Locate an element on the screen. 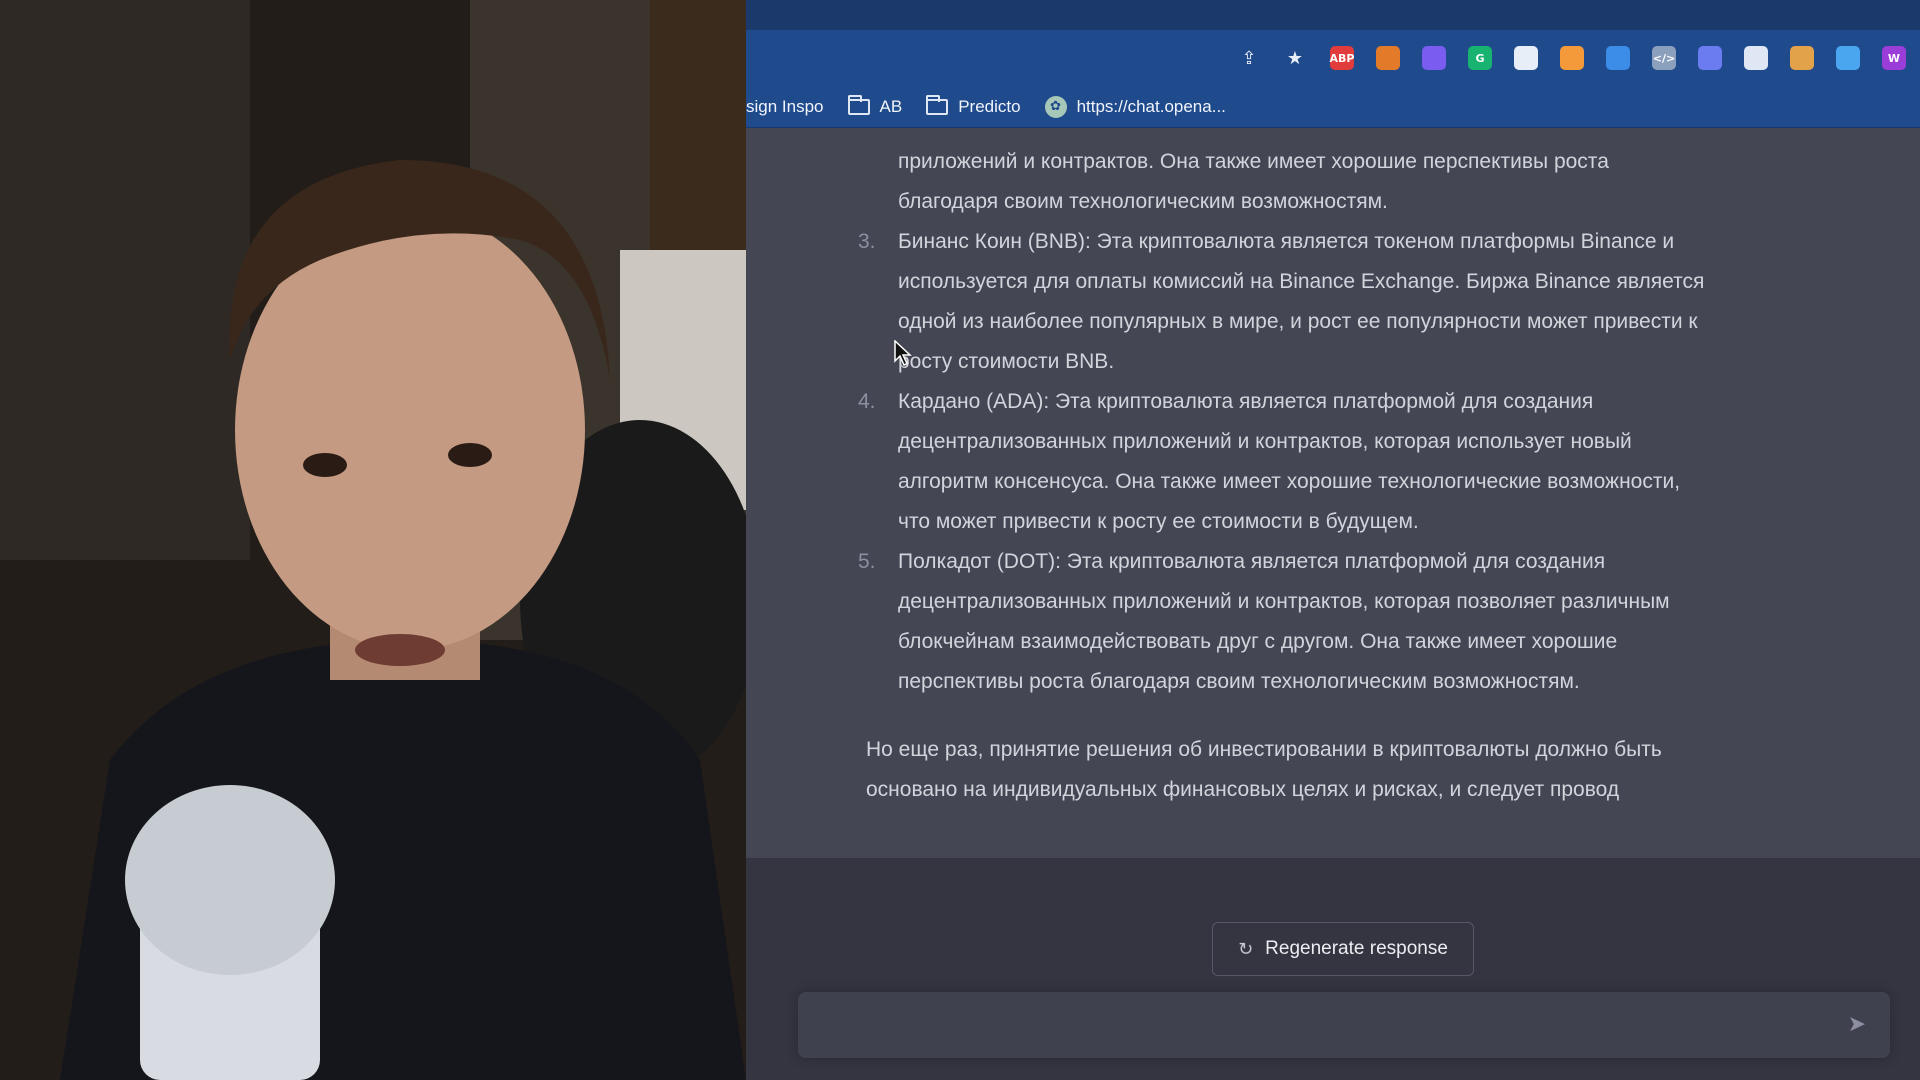 This screenshot has height=1080, width=1920. prompt-input: ➤ is located at coordinates (1344, 1025).